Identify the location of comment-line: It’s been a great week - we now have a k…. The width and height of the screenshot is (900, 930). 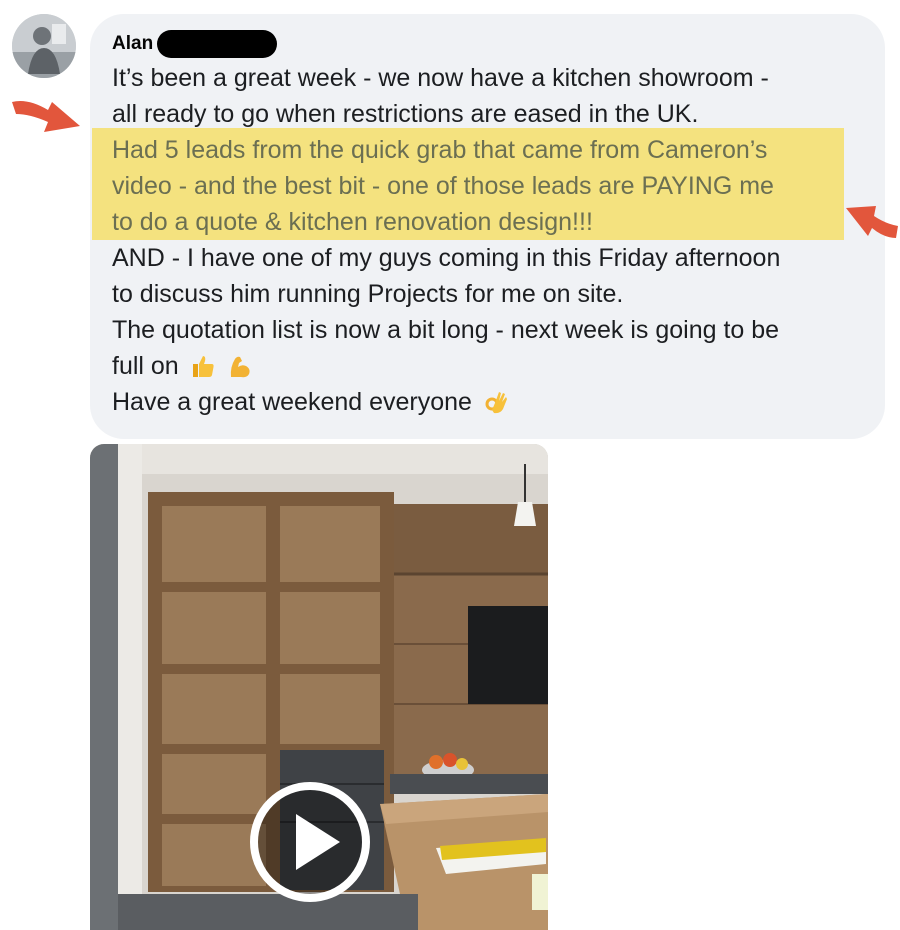
(440, 78).